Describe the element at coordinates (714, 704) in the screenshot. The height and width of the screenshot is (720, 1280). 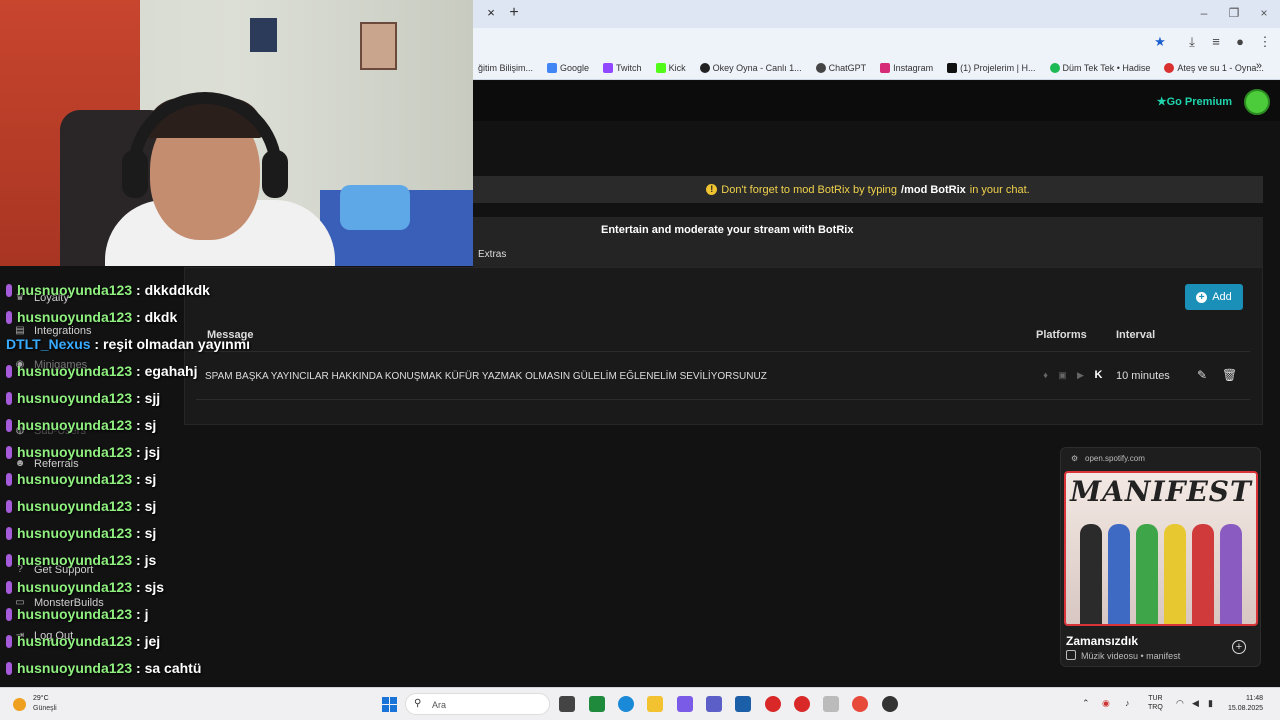
I see `teams-icon` at that location.